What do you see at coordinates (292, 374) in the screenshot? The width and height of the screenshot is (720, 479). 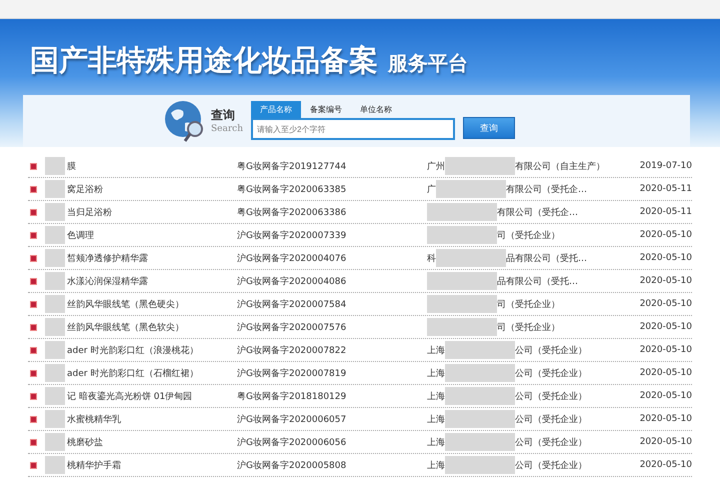 I see `record-number: 沪G妆网备字2020007819` at bounding box center [292, 374].